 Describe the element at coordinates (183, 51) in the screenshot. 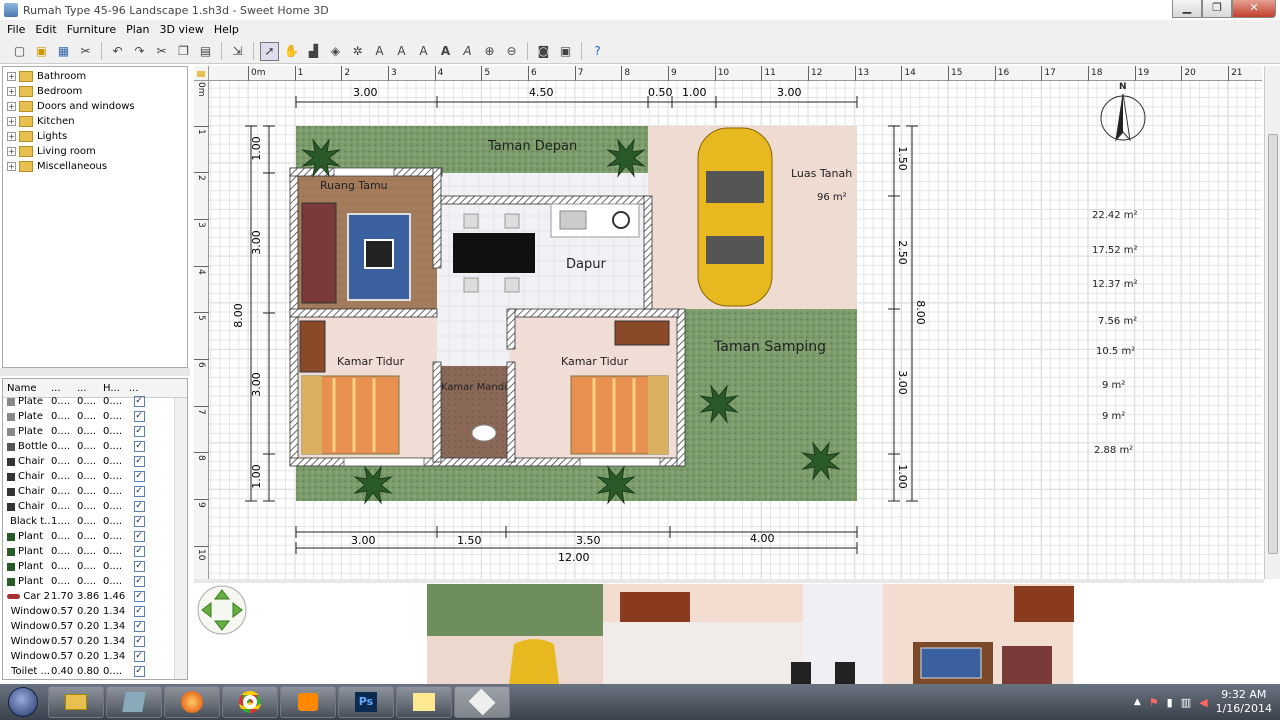

I see `copy-icon: ❐` at that location.